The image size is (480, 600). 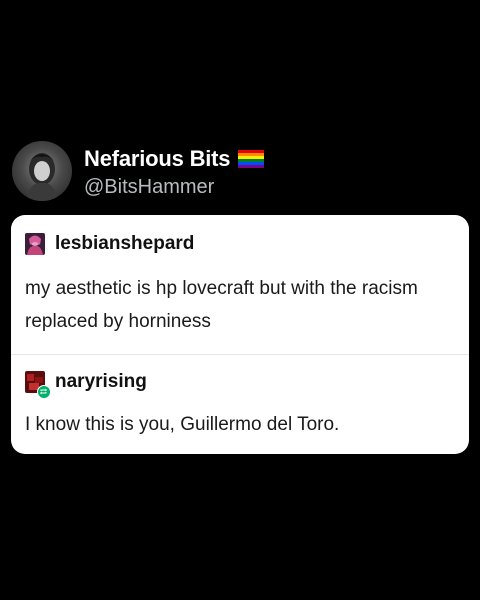 What do you see at coordinates (124, 244) in the screenshot?
I see `post-username: lesbianshepard` at bounding box center [124, 244].